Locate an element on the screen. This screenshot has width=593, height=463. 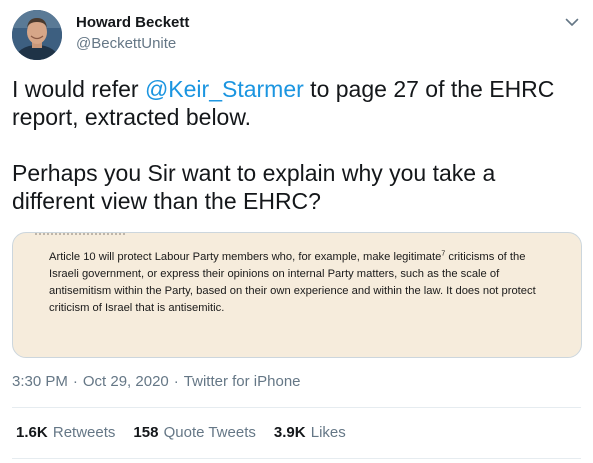
avatar is located at coordinates (37, 35).